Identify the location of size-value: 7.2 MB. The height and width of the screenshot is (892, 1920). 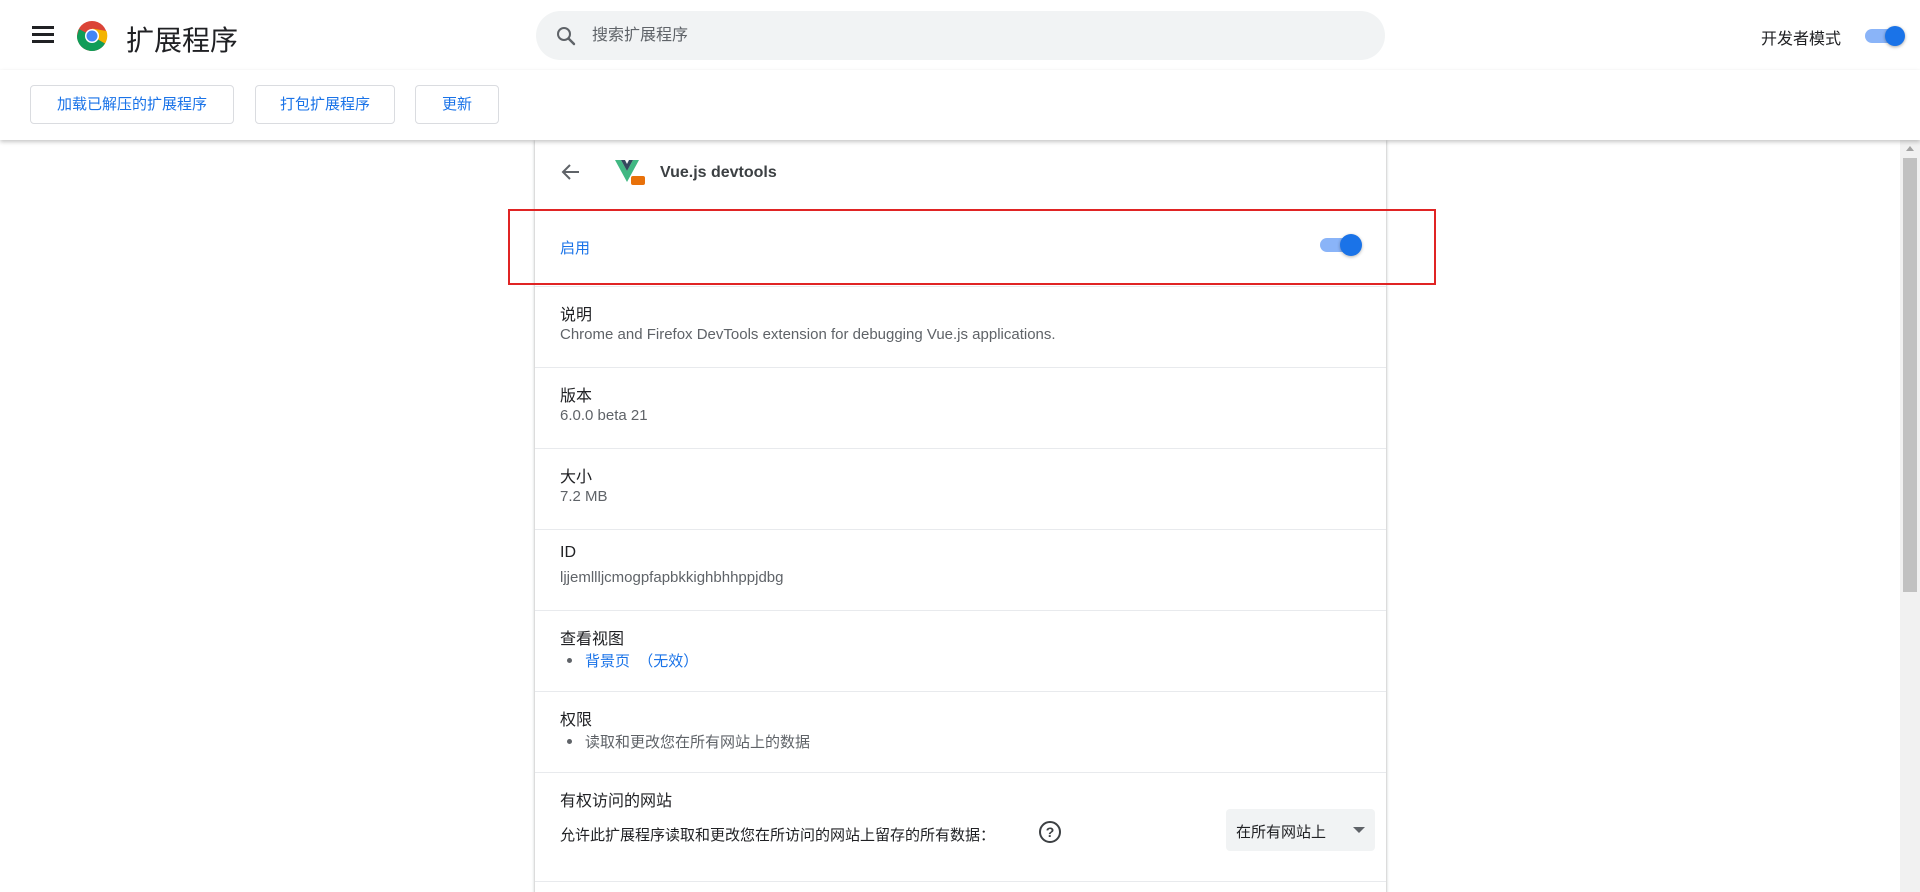
(584, 496).